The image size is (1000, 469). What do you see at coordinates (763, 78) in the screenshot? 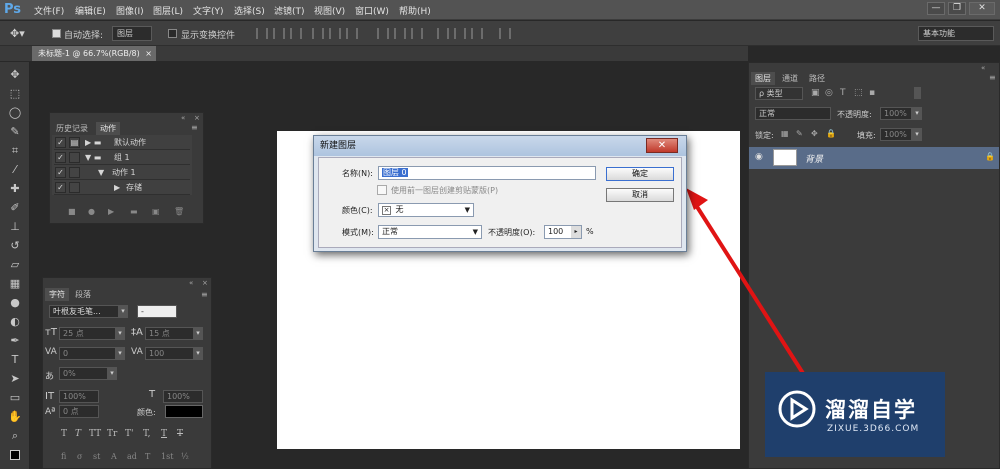
I see `tab-layers: 图层` at bounding box center [763, 78].